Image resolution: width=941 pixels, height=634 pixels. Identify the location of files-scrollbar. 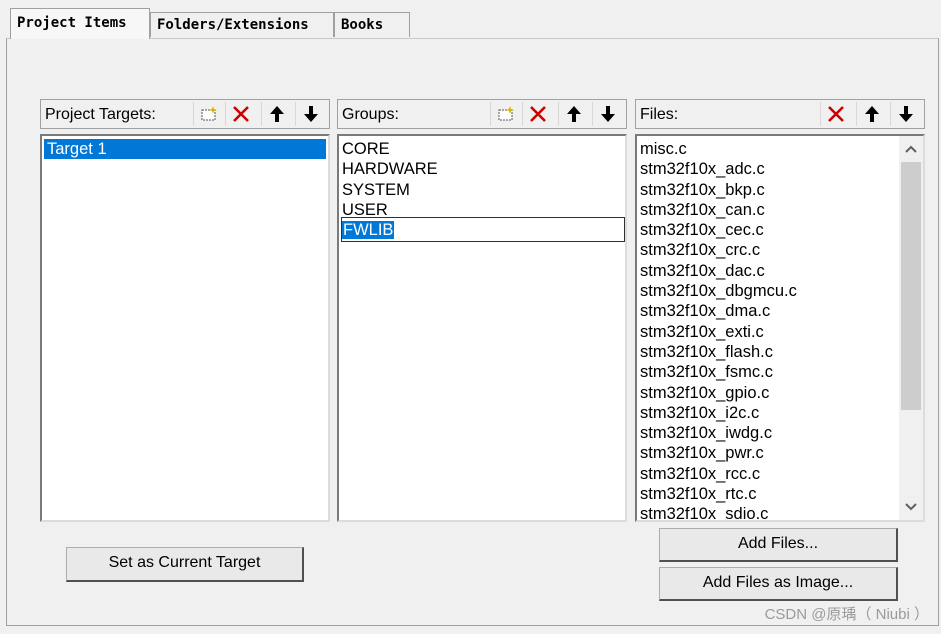
(911, 328).